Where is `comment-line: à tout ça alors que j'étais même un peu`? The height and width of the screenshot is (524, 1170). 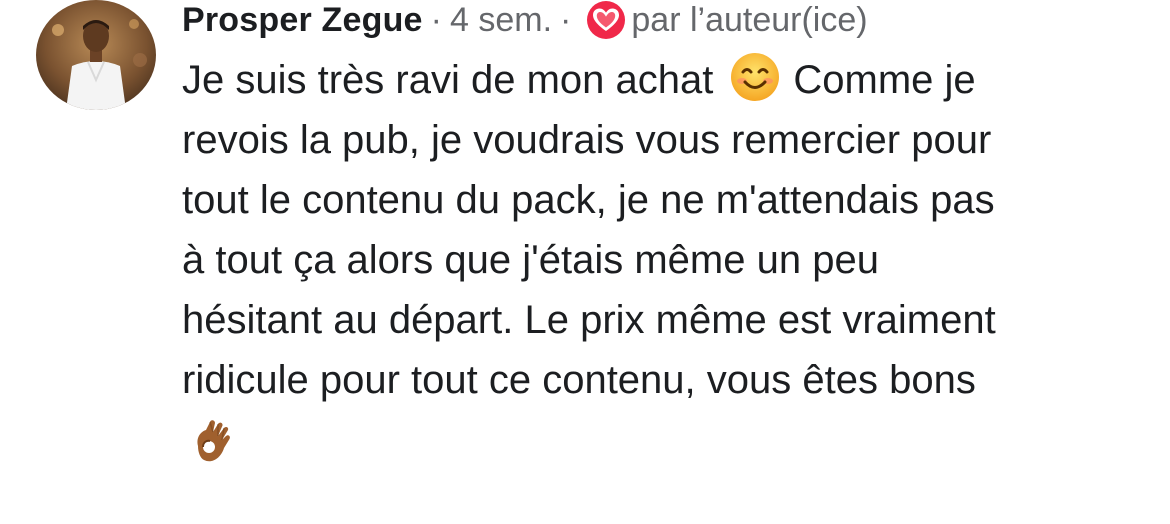
comment-line: à tout ça alors que j'étais même un peu is located at coordinates (530, 260).